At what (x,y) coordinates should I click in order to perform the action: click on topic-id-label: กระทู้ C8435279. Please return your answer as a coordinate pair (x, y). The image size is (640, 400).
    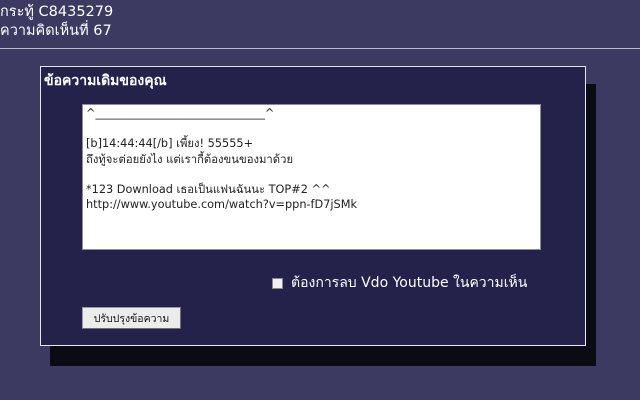
    Looking at the image, I should click on (57, 12).